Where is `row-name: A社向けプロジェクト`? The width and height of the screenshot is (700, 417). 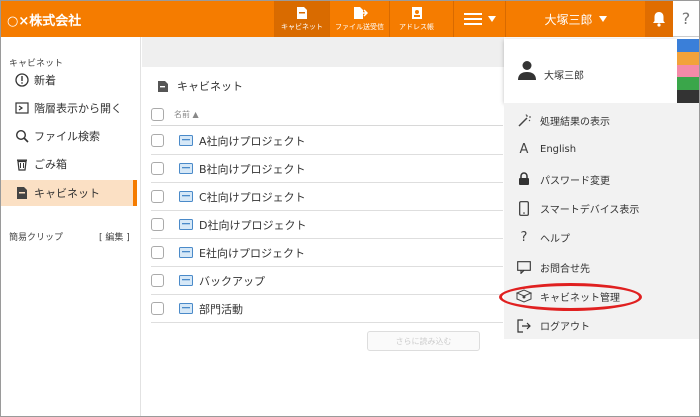
row-name: A社向けプロジェクト is located at coordinates (252, 141).